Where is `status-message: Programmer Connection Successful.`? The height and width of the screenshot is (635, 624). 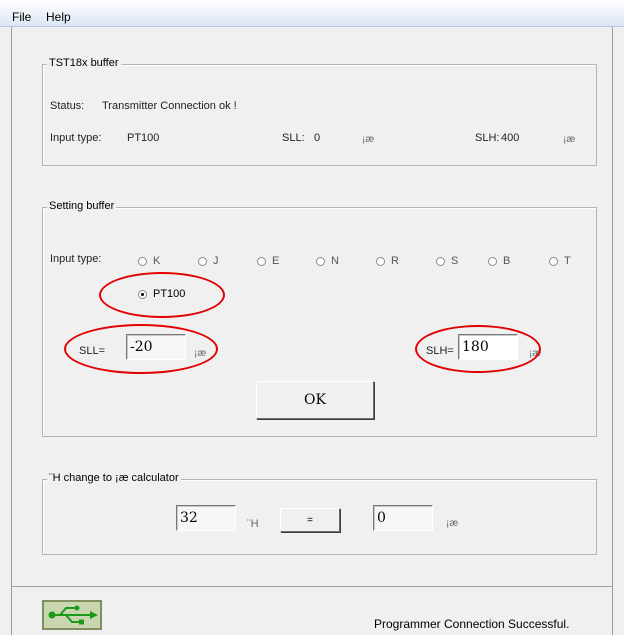 status-message: Programmer Connection Successful. is located at coordinates (472, 624).